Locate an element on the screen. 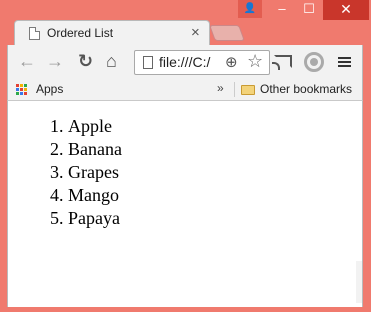 This screenshot has width=371, height=312. address-bar: file:///C:/ ⊕ ☆ is located at coordinates (202, 62).